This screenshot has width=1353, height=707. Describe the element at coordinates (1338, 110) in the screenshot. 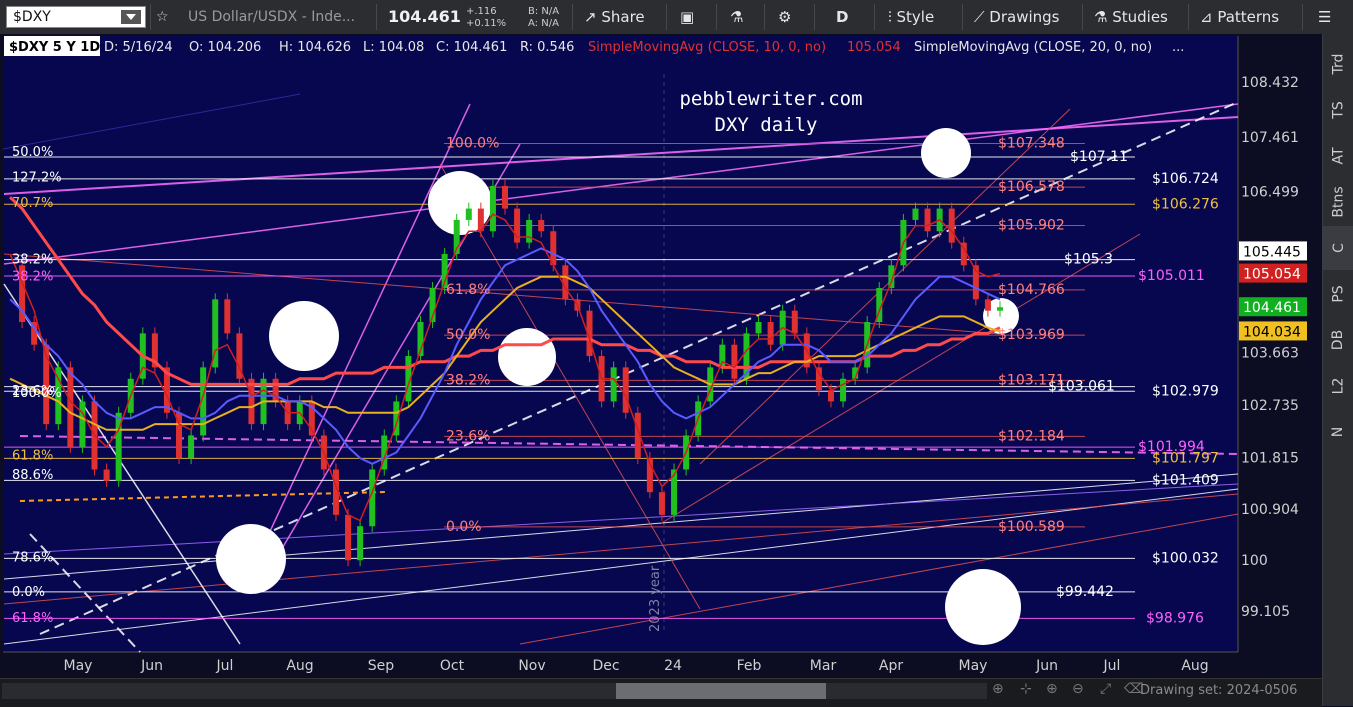

I see `tab-ts: TS` at that location.